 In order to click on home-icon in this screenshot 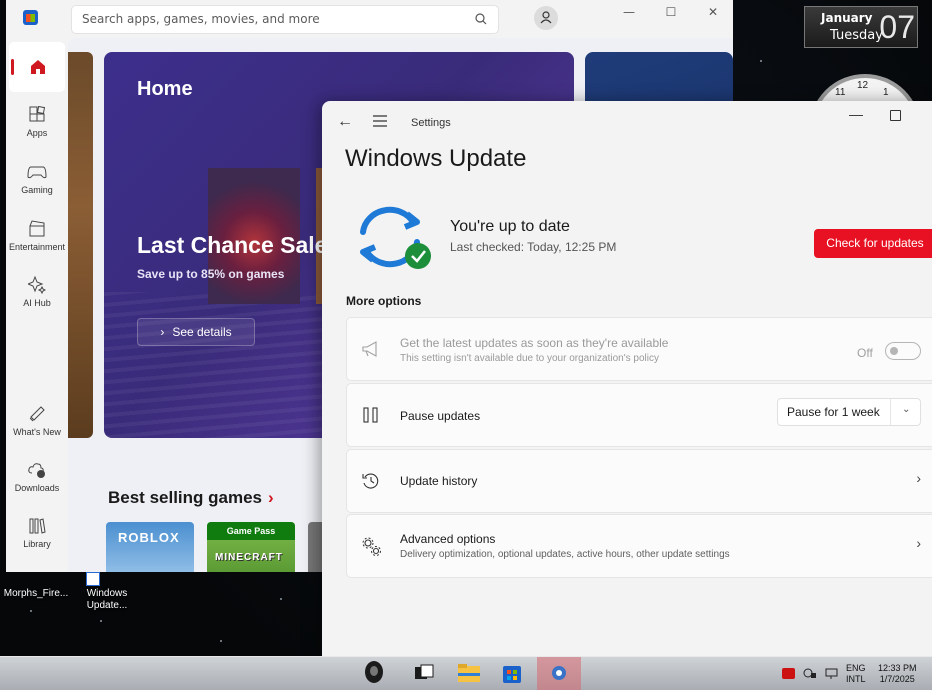, I will do `click(38, 67)`.